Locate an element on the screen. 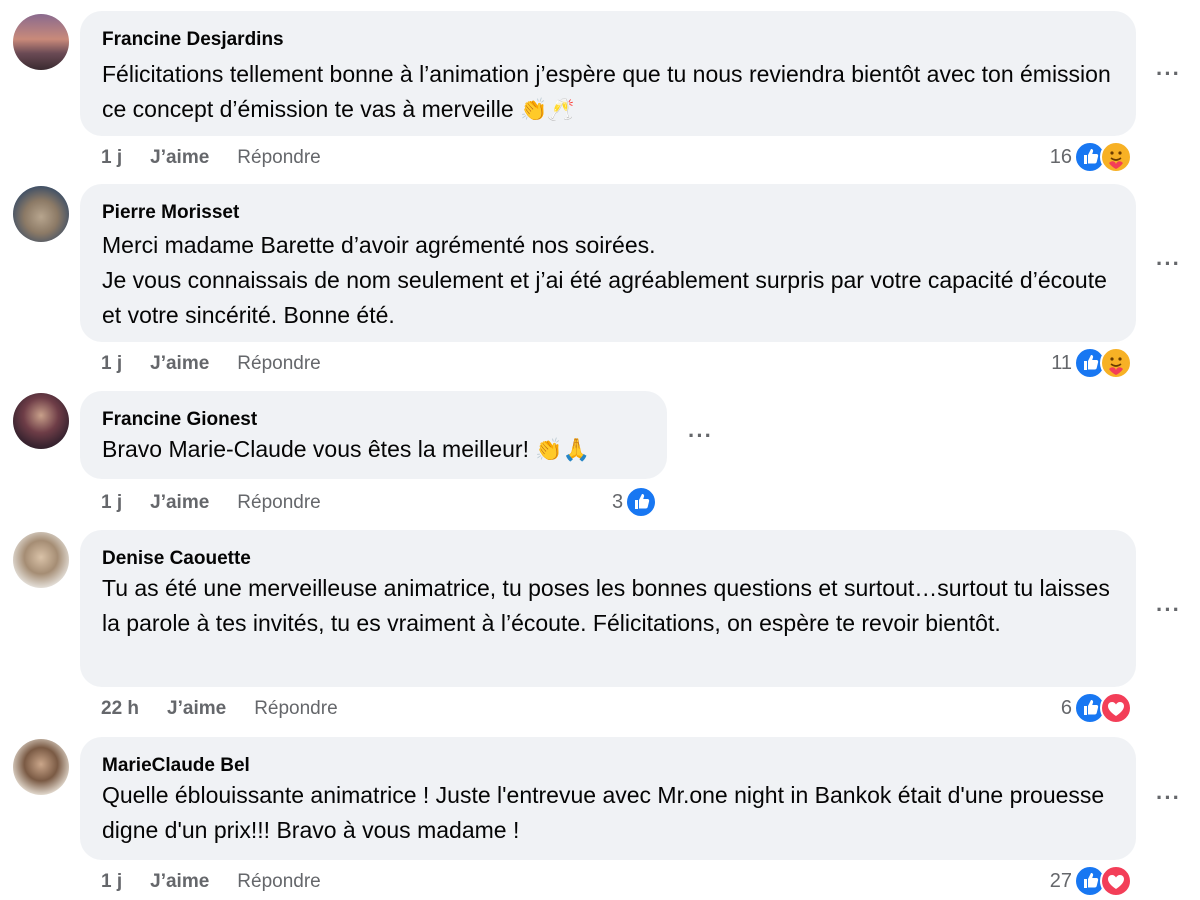  comment-author: Francine Gionest is located at coordinates (373, 420).